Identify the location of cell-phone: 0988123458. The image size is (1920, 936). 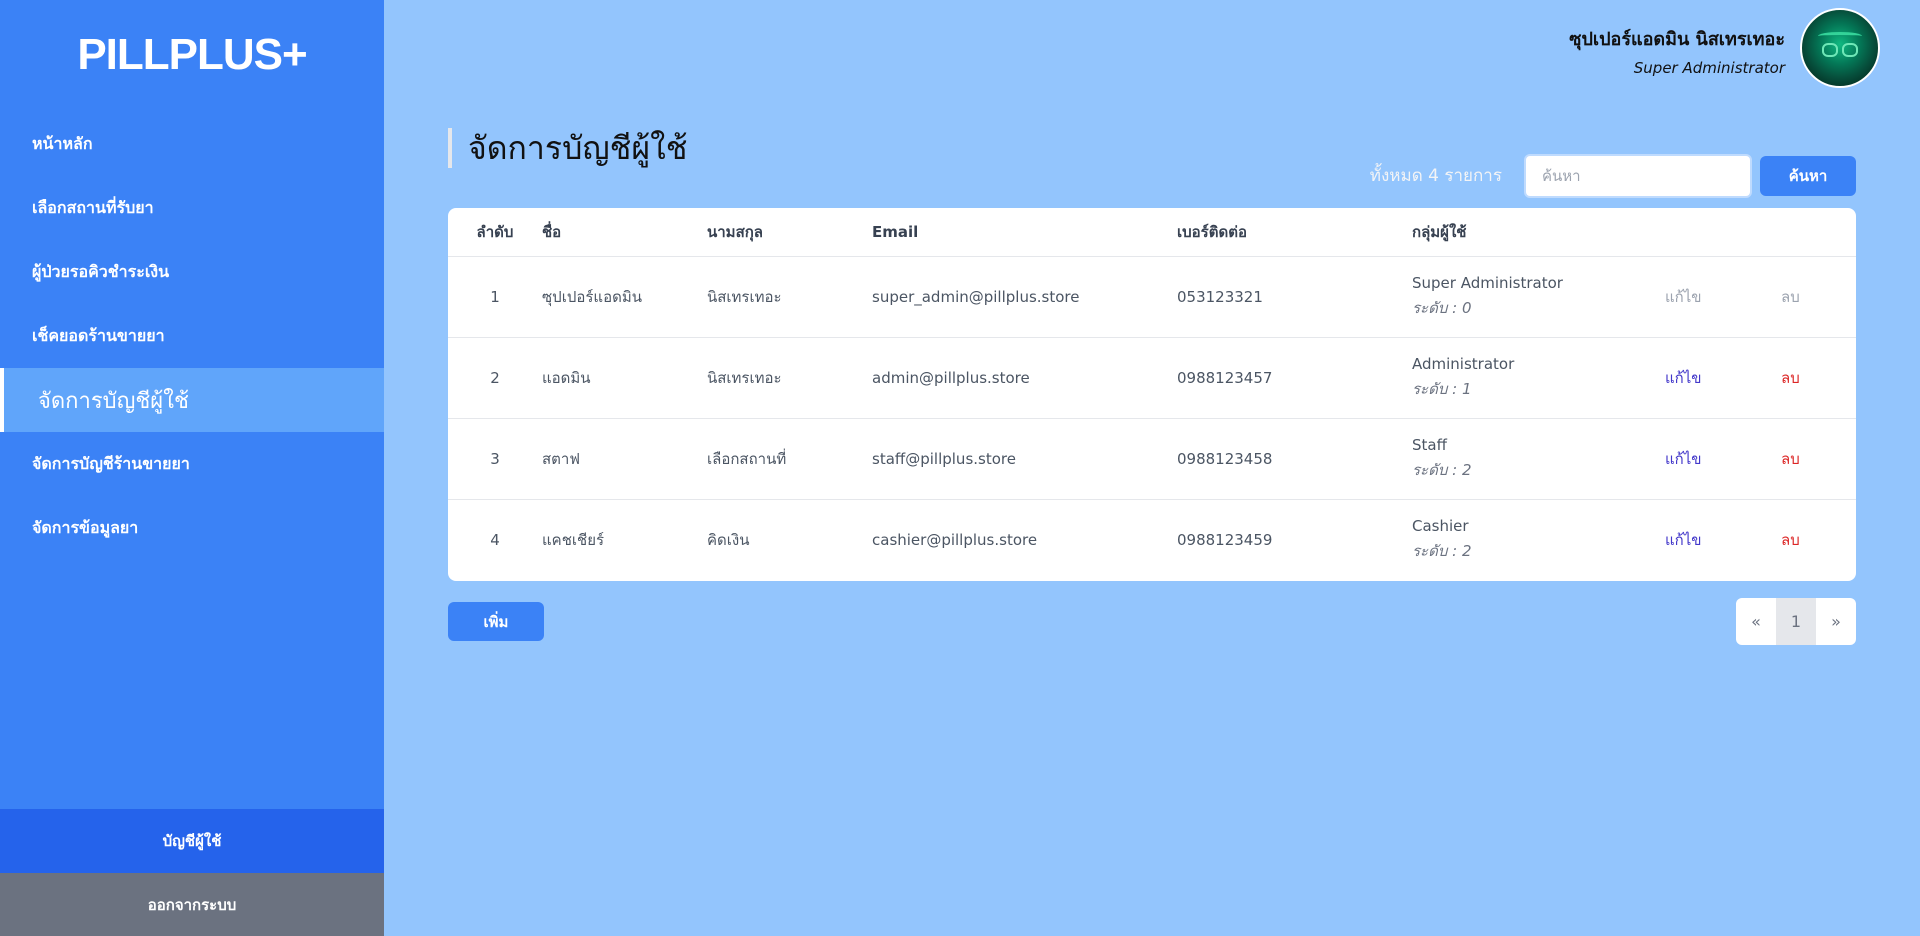
(1225, 458).